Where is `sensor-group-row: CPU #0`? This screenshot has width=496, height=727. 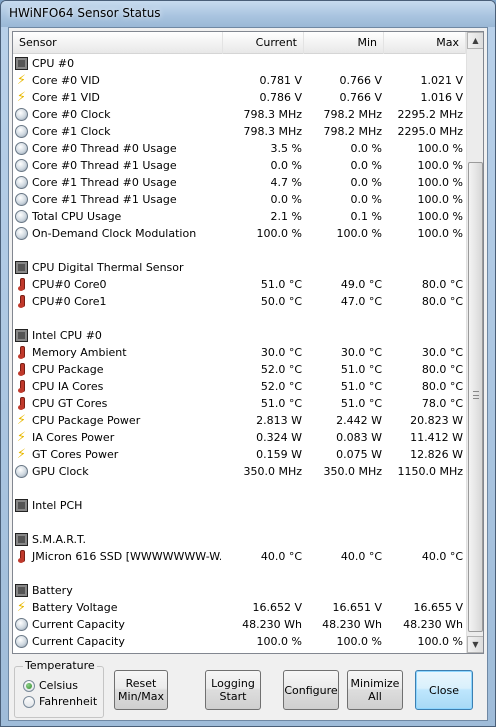 sensor-group-row: CPU #0 is located at coordinates (239, 63).